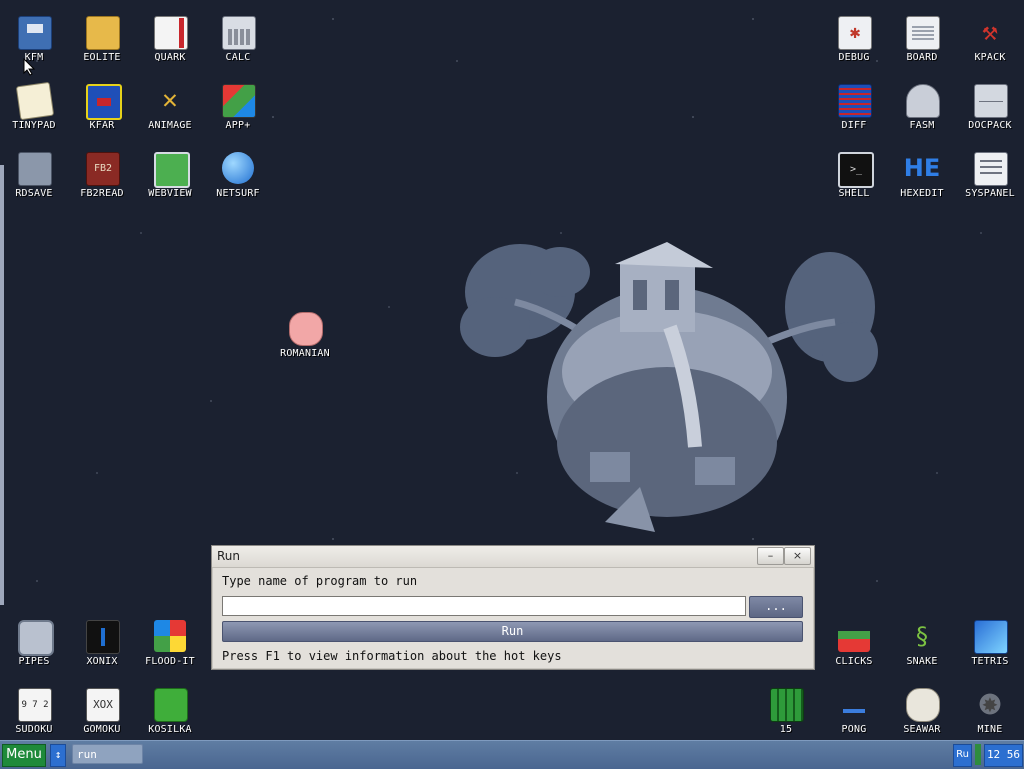  I want to click on desktop-icon-rdsave: RDSAVE, so click(34, 175).